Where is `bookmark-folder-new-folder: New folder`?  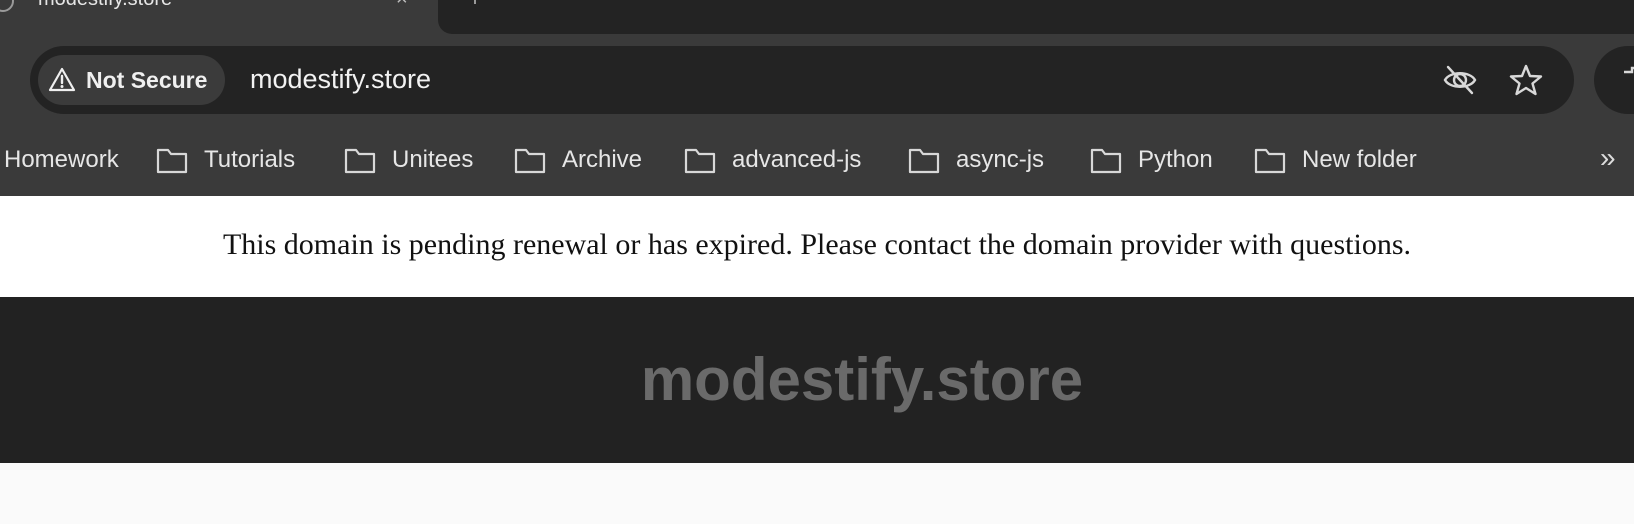
bookmark-folder-new-folder: New folder is located at coordinates (1335, 160).